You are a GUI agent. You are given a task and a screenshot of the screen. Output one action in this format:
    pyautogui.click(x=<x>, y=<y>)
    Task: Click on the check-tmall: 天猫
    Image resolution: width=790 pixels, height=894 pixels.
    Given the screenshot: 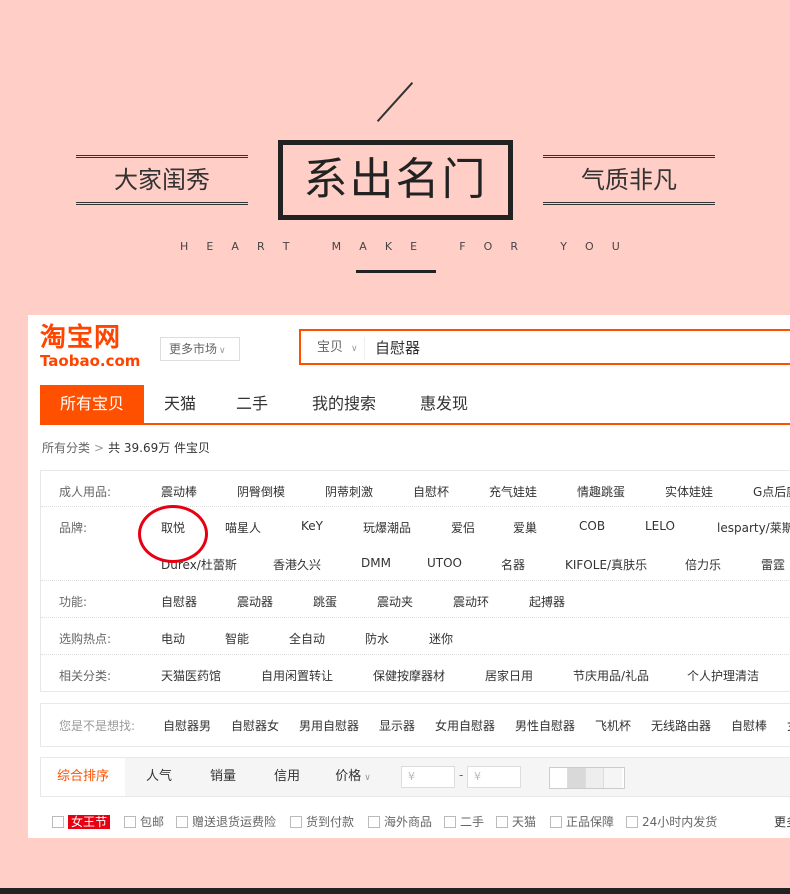 What is the action you would take?
    pyautogui.click(x=516, y=821)
    